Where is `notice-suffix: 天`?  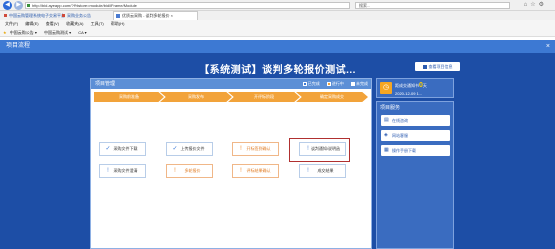 notice-suffix: 天 is located at coordinates (424, 85).